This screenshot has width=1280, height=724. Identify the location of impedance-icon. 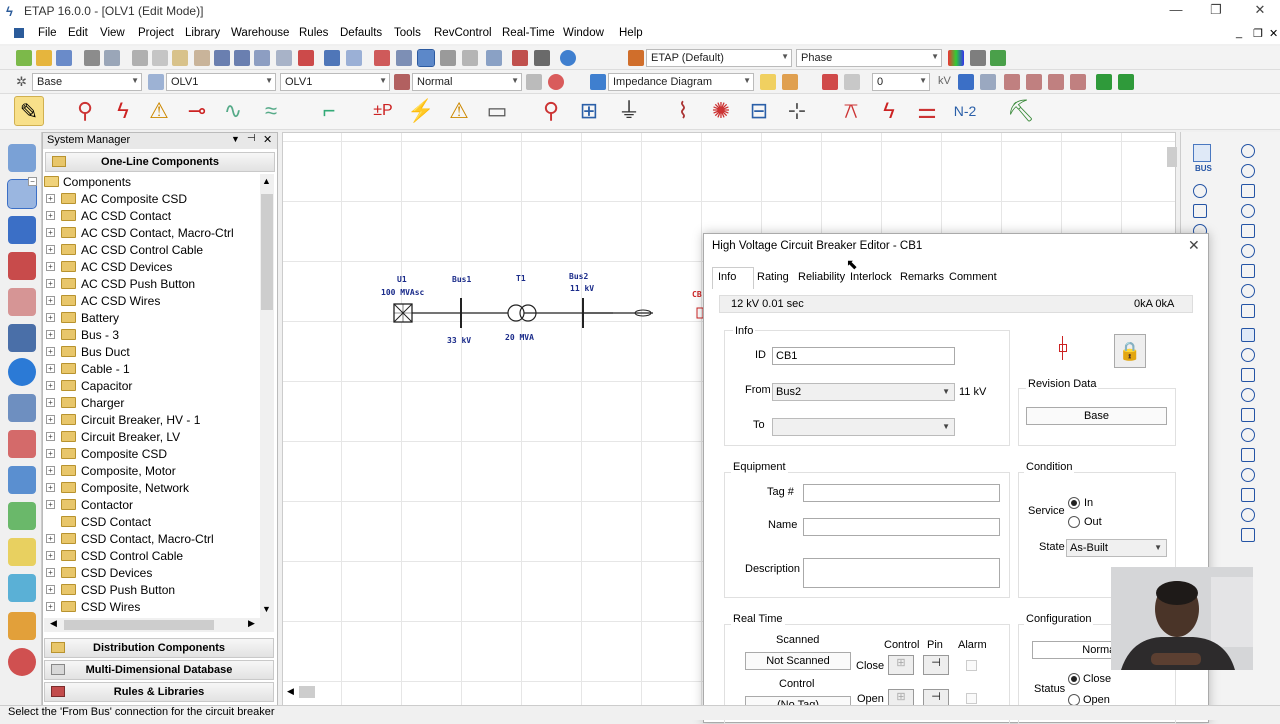
(1248, 231).